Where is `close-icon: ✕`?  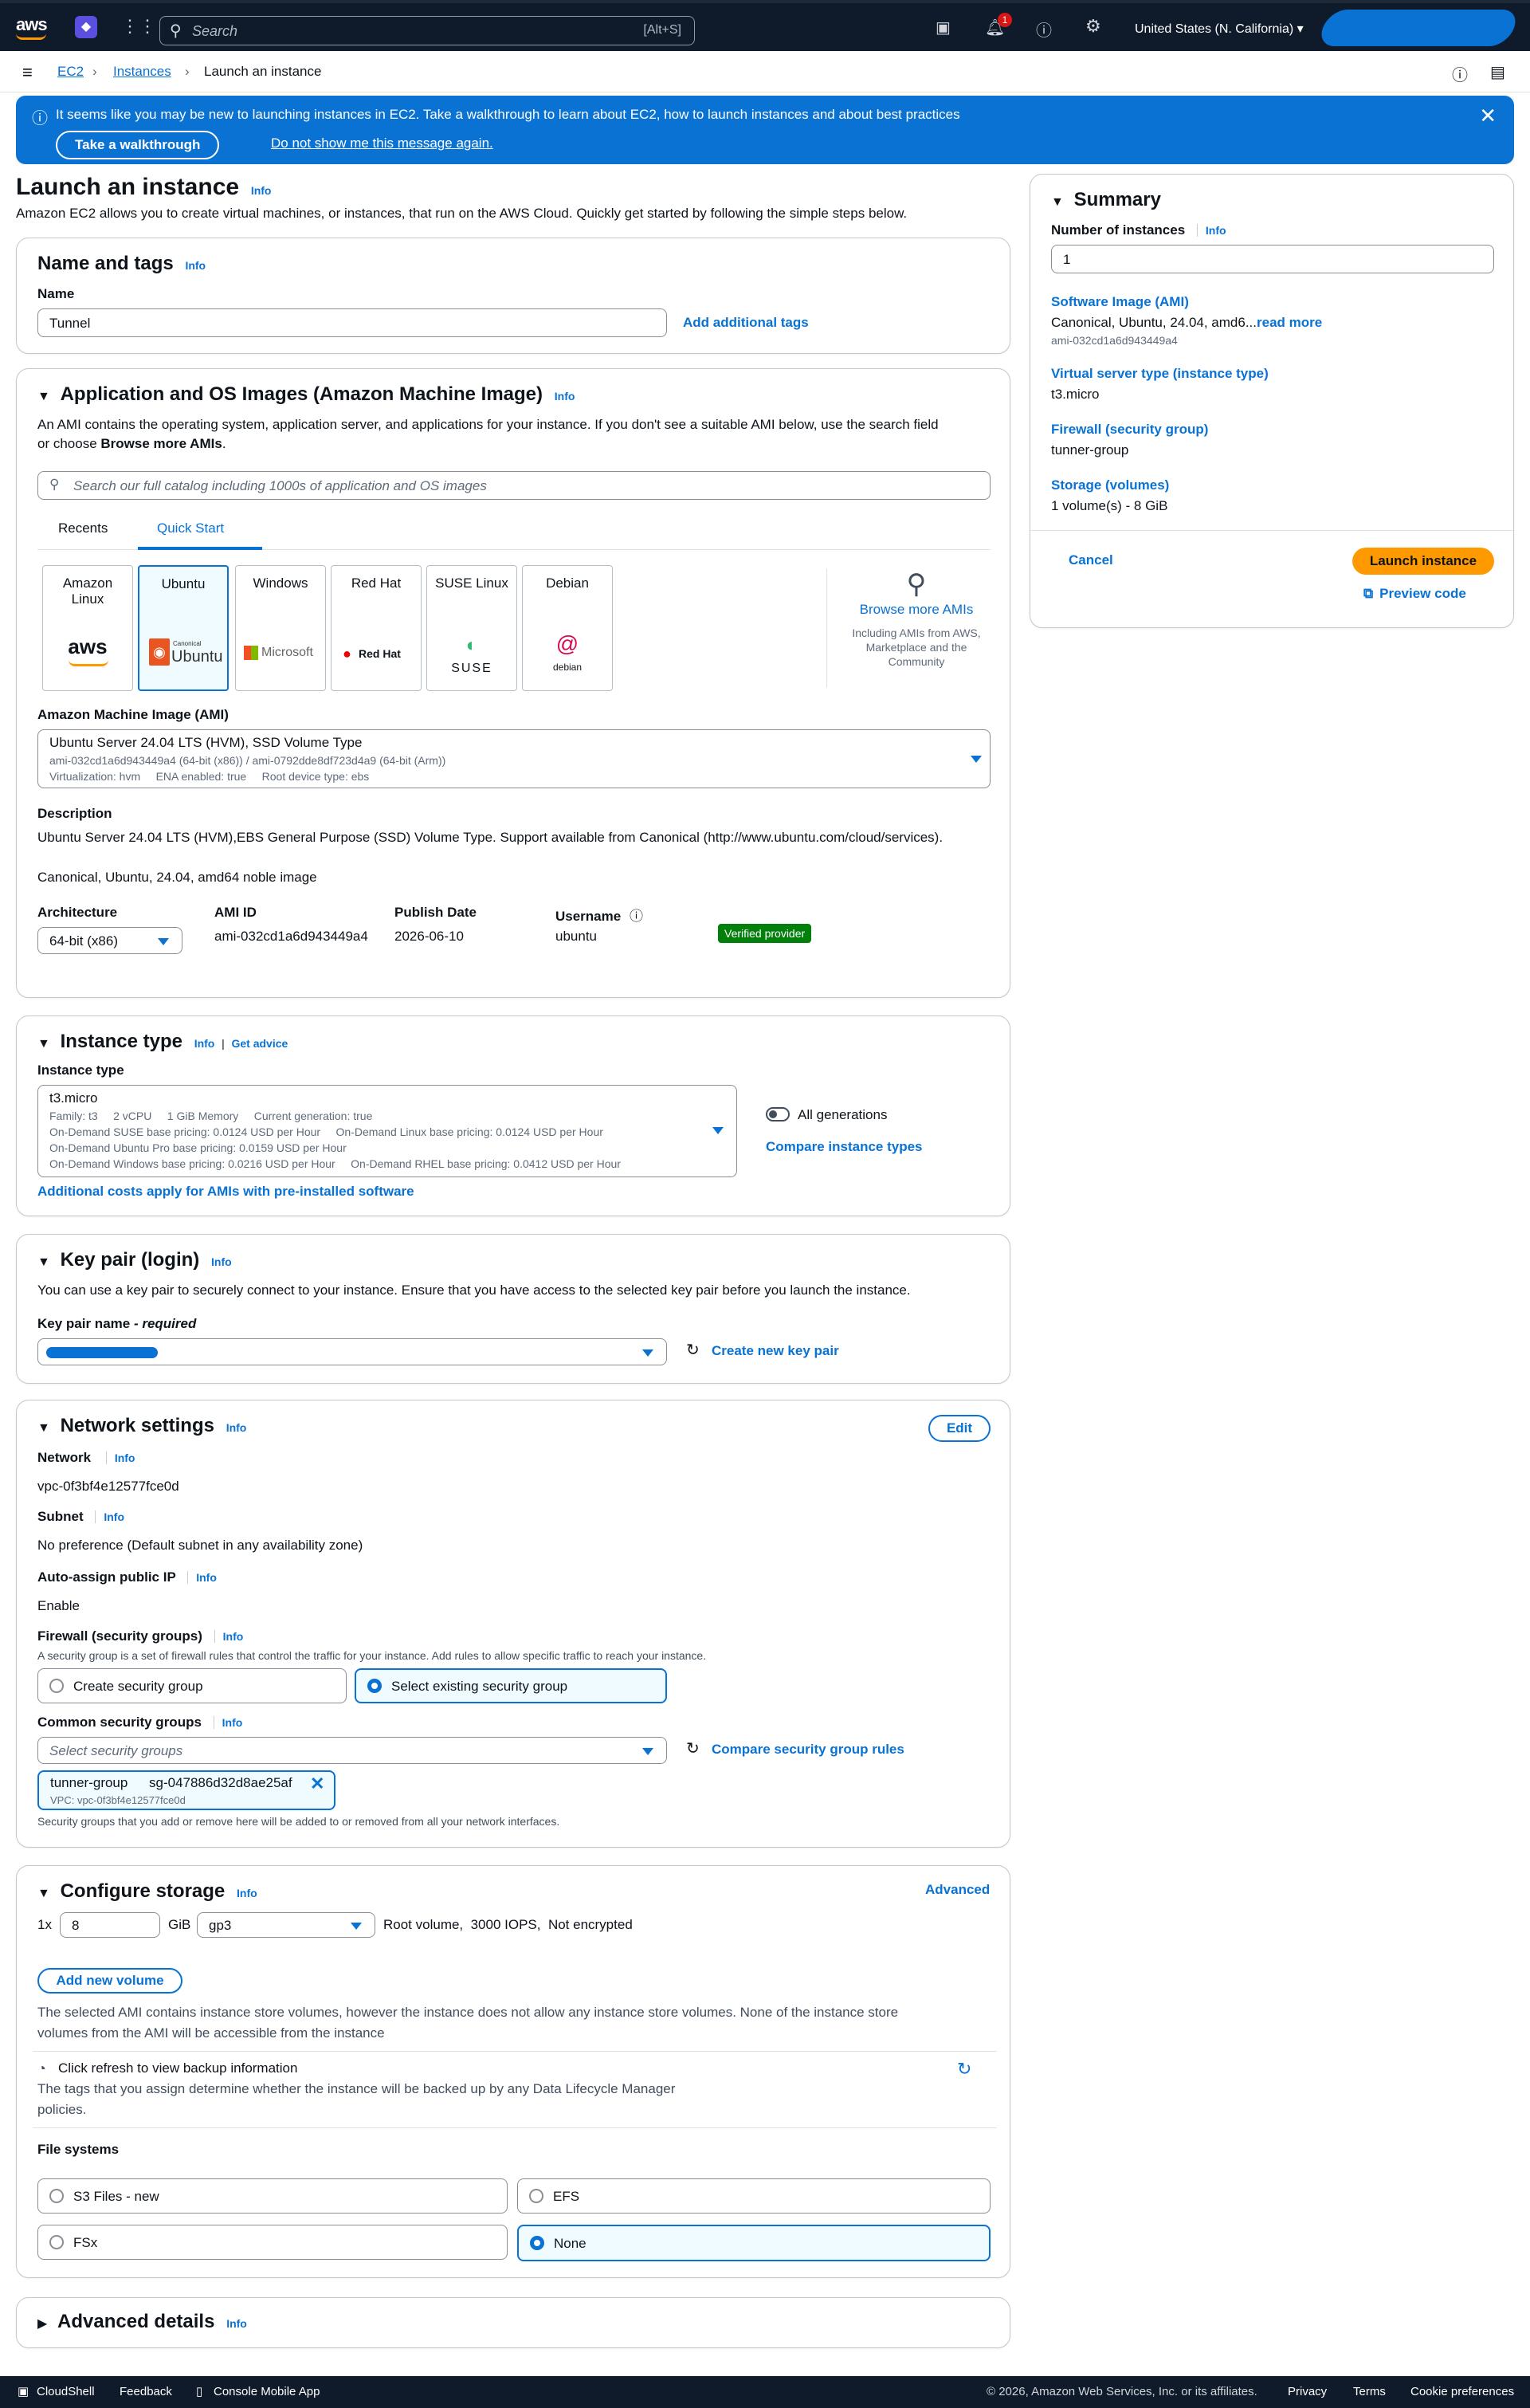 close-icon: ✕ is located at coordinates (1488, 116).